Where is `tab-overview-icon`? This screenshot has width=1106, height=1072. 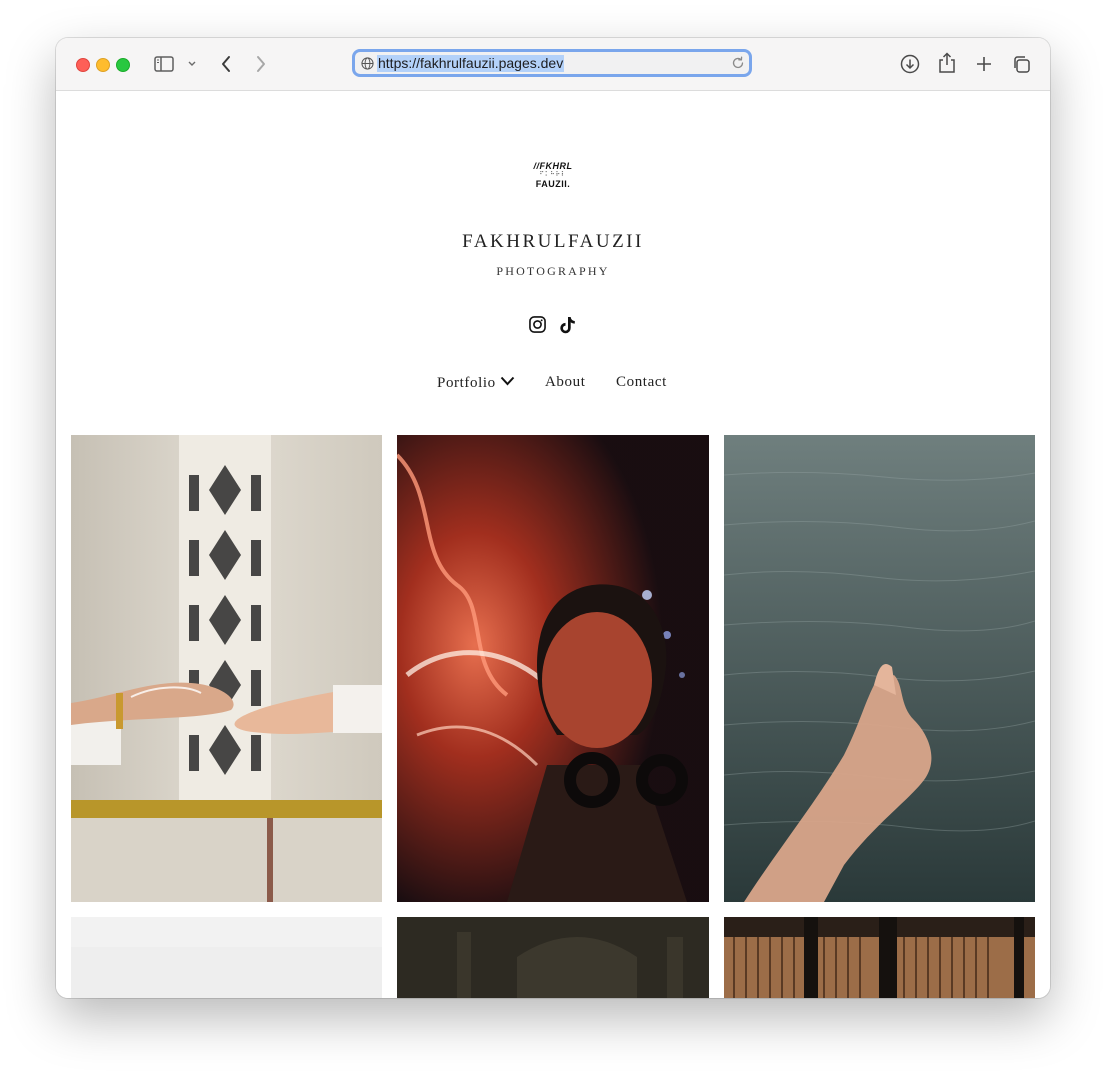 tab-overview-icon is located at coordinates (1021, 64).